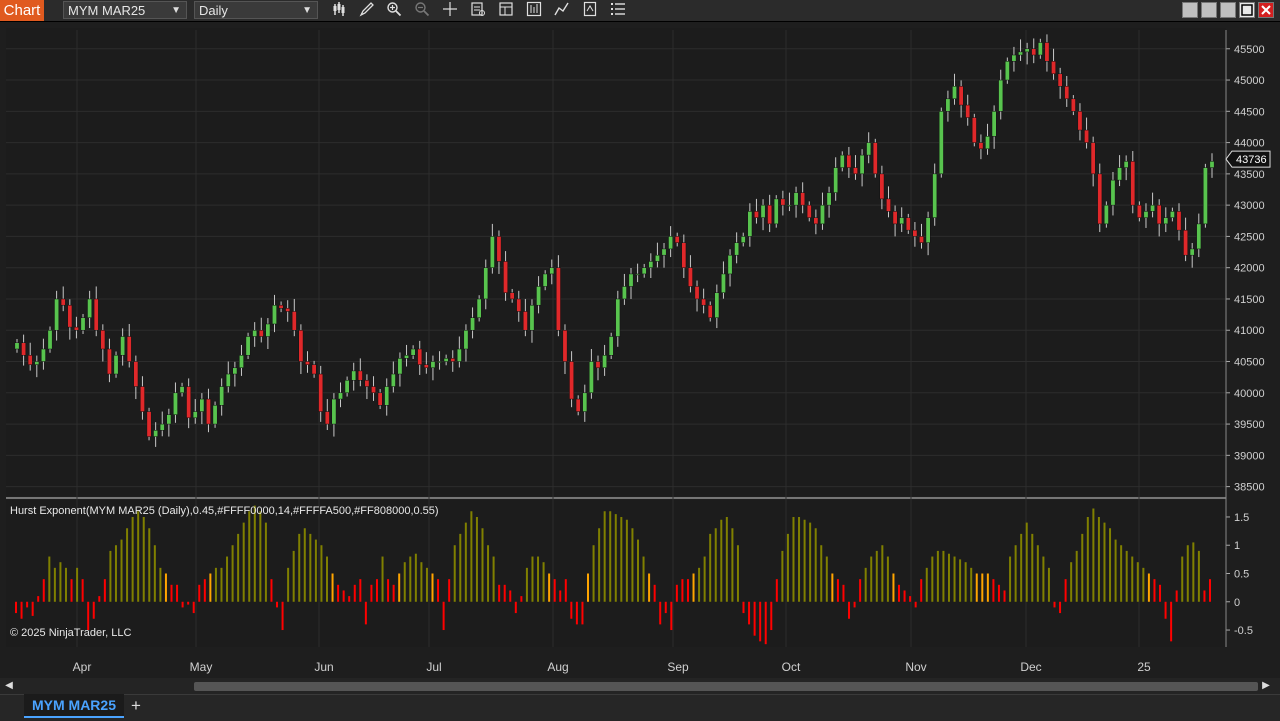 This screenshot has width=1280, height=721. What do you see at coordinates (1249, 144) in the screenshot?
I see `y-tick-label: 44000` at bounding box center [1249, 144].